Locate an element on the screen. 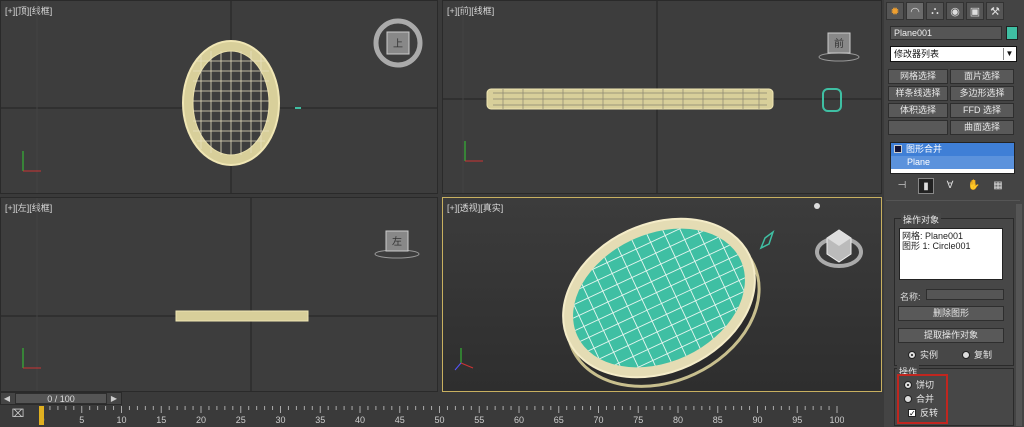  ruler-label: 45 is located at coordinates (400, 420).